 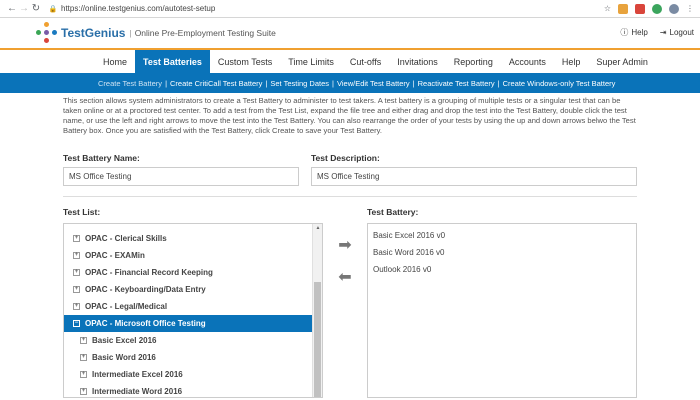 What do you see at coordinates (12, 8) in the screenshot?
I see `back-icon: ←` at bounding box center [12, 8].